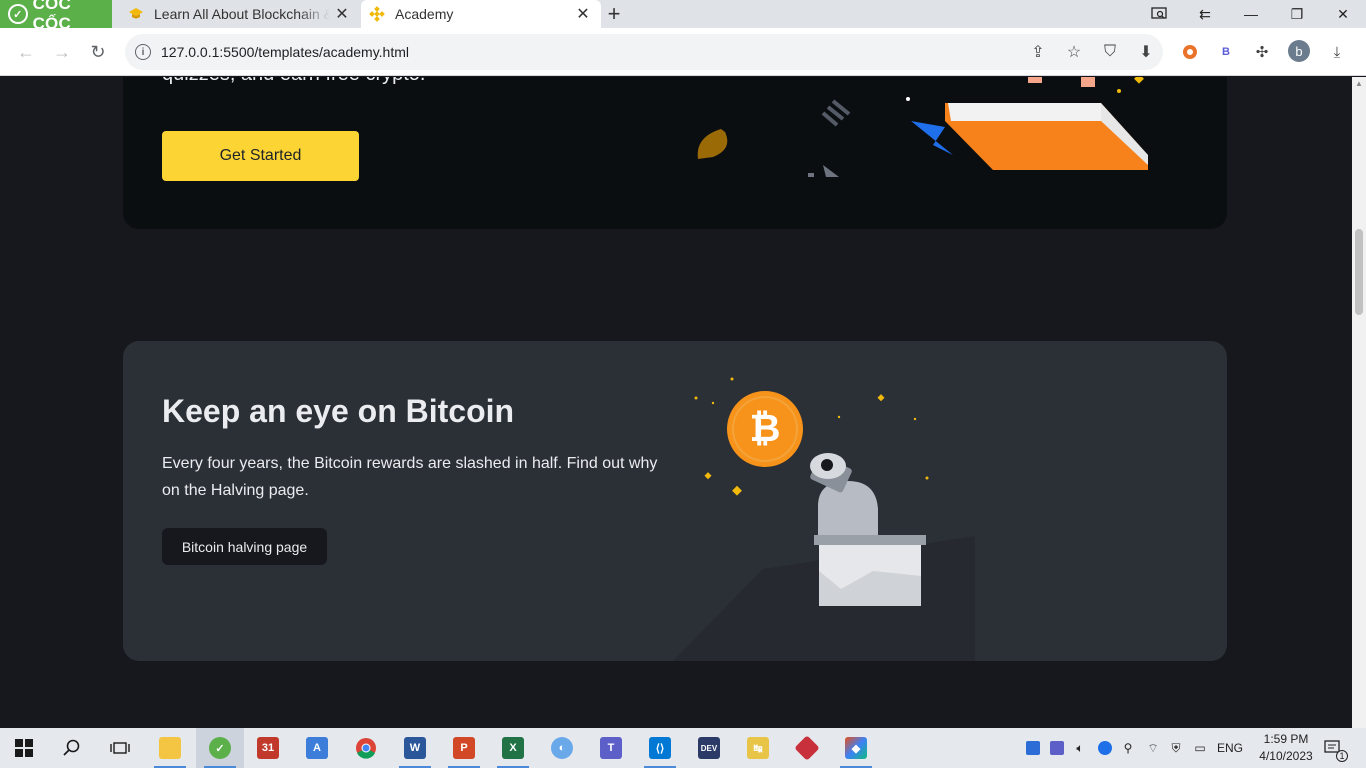 Image resolution: width=1366 pixels, height=768 pixels. Describe the element at coordinates (464, 748) in the screenshot. I see `powerpoint-icon: P` at that location.